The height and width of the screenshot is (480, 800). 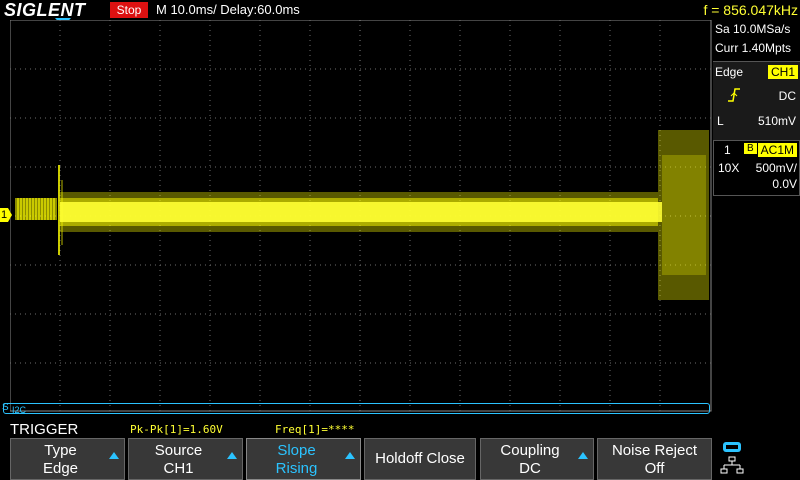 What do you see at coordinates (729, 168) in the screenshot?
I see `probe-attenuation: 10X` at bounding box center [729, 168].